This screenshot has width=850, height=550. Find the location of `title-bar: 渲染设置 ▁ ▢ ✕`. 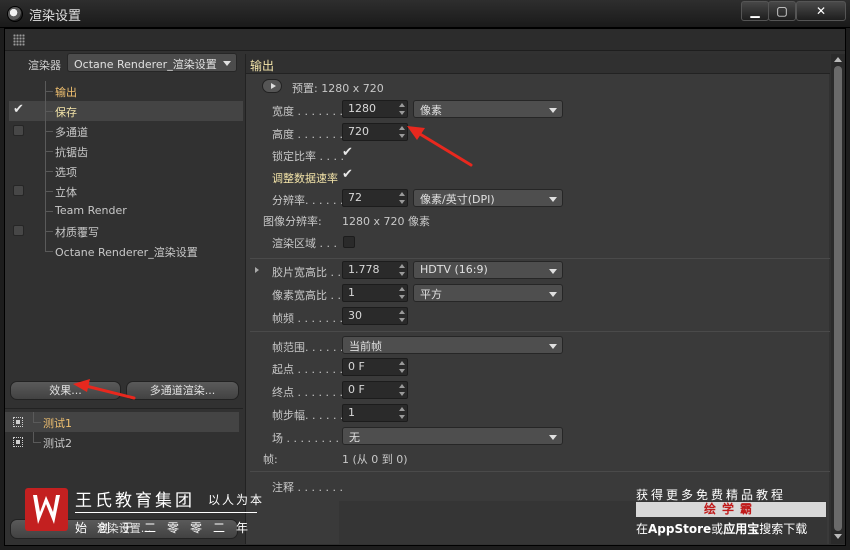

title-bar: 渲染设置 ▁ ▢ ✕ is located at coordinates (425, 14).